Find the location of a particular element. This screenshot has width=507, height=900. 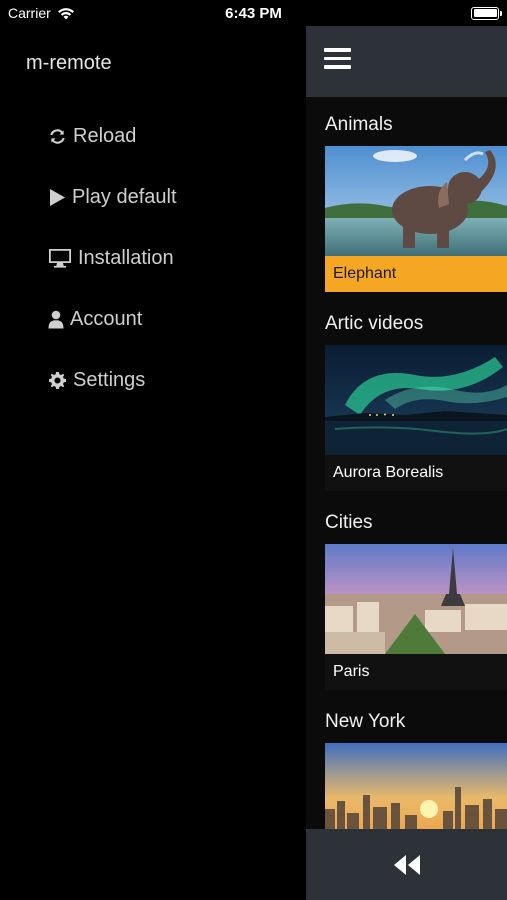

menu-item-installation: Installation is located at coordinates (111, 258).